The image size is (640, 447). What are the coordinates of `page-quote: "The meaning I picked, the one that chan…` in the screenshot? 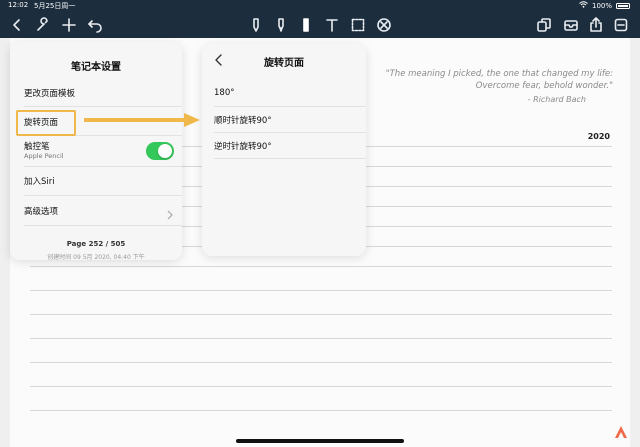 It's located at (499, 80).